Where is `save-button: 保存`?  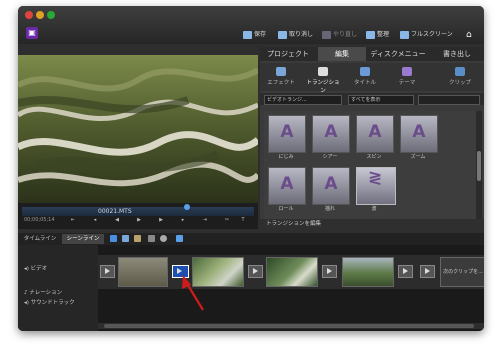 save-button: 保存 is located at coordinates (254, 35).